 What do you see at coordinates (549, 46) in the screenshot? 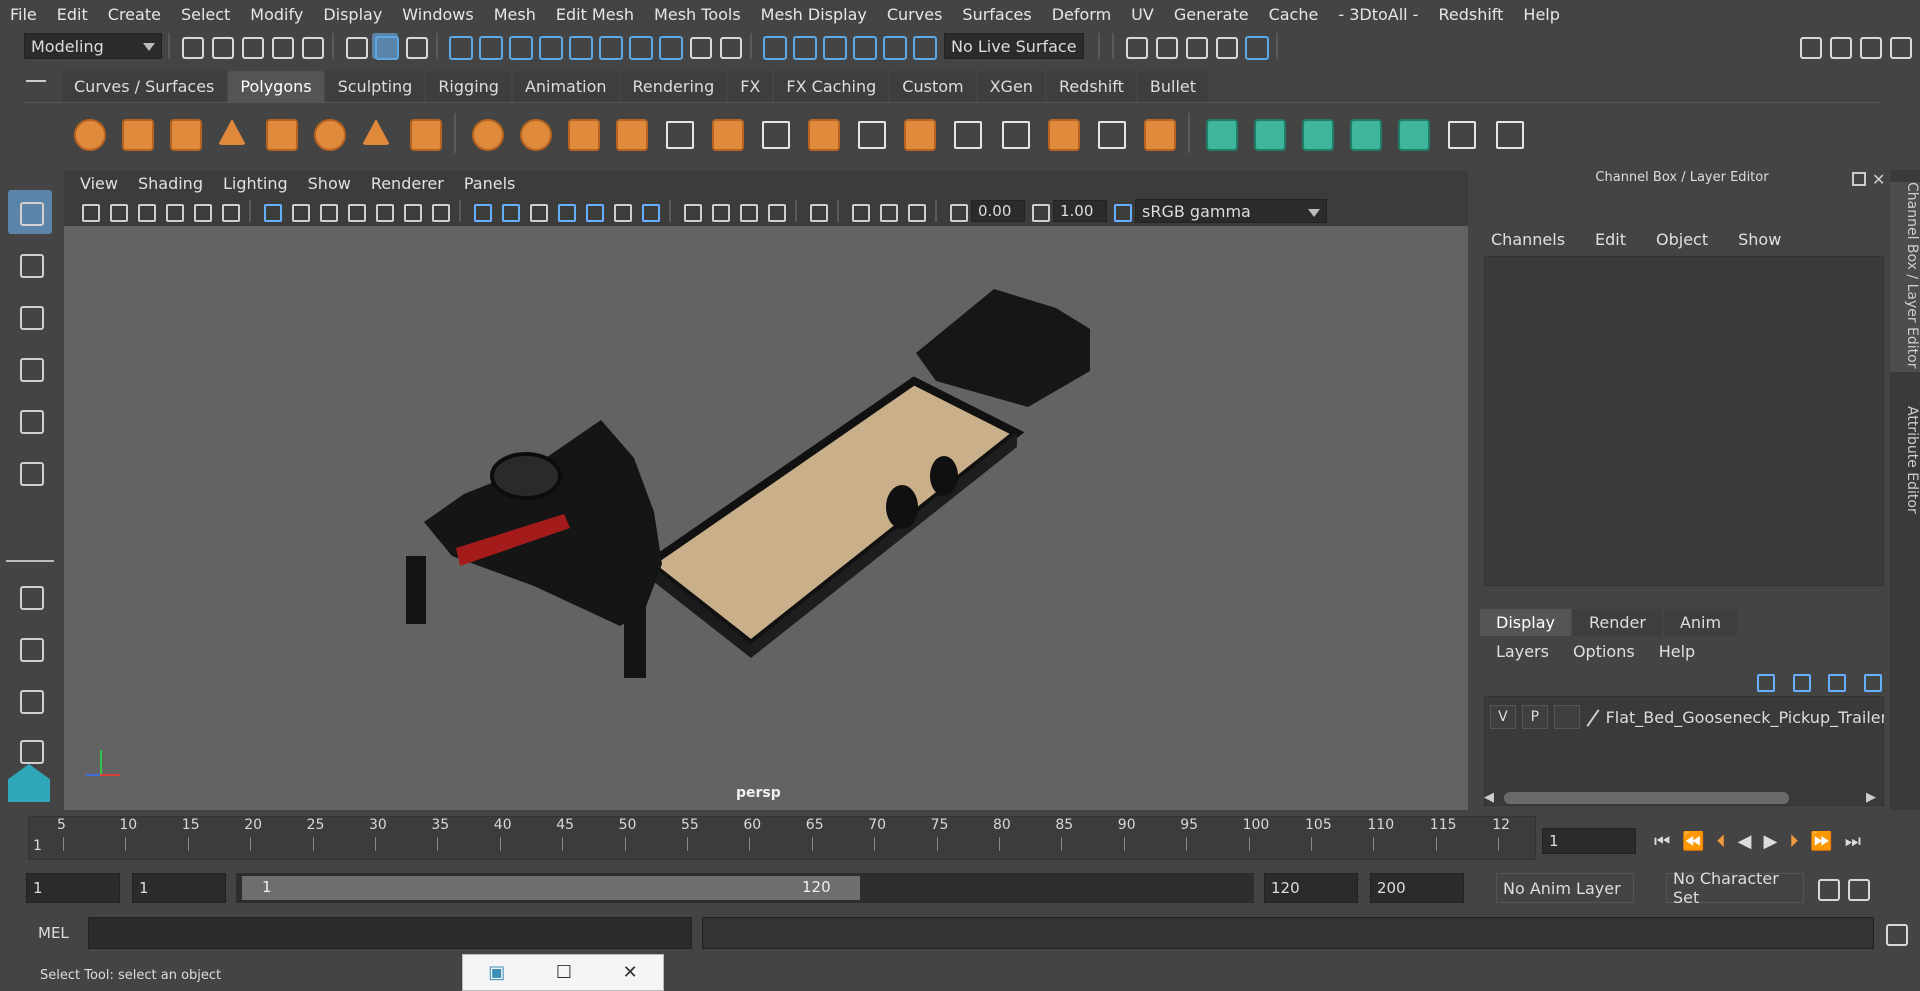
I see `snap-plane-icon` at bounding box center [549, 46].